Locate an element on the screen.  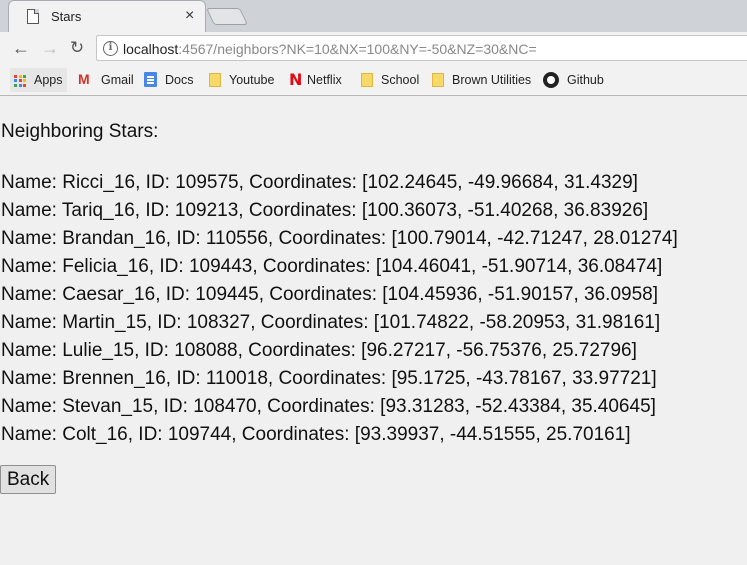
bookmark-youtube: Youtube is located at coordinates (241, 80).